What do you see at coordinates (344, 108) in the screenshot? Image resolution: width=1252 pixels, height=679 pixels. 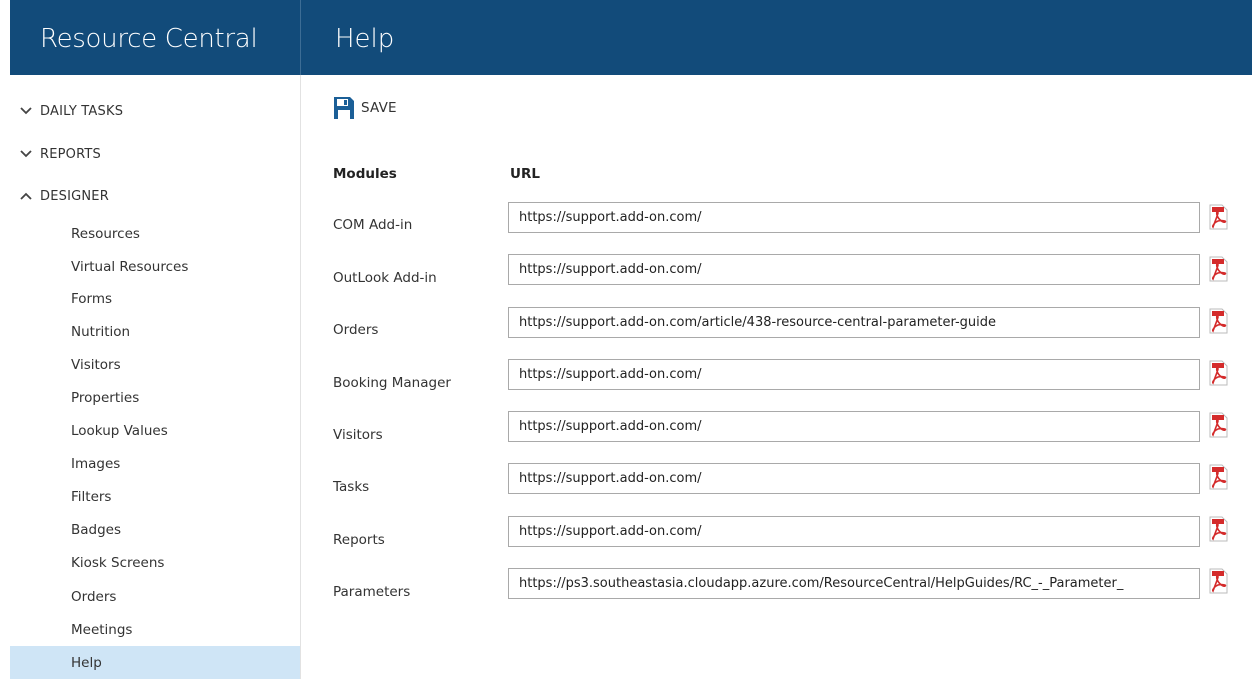 I see `floppy-disk-icon` at bounding box center [344, 108].